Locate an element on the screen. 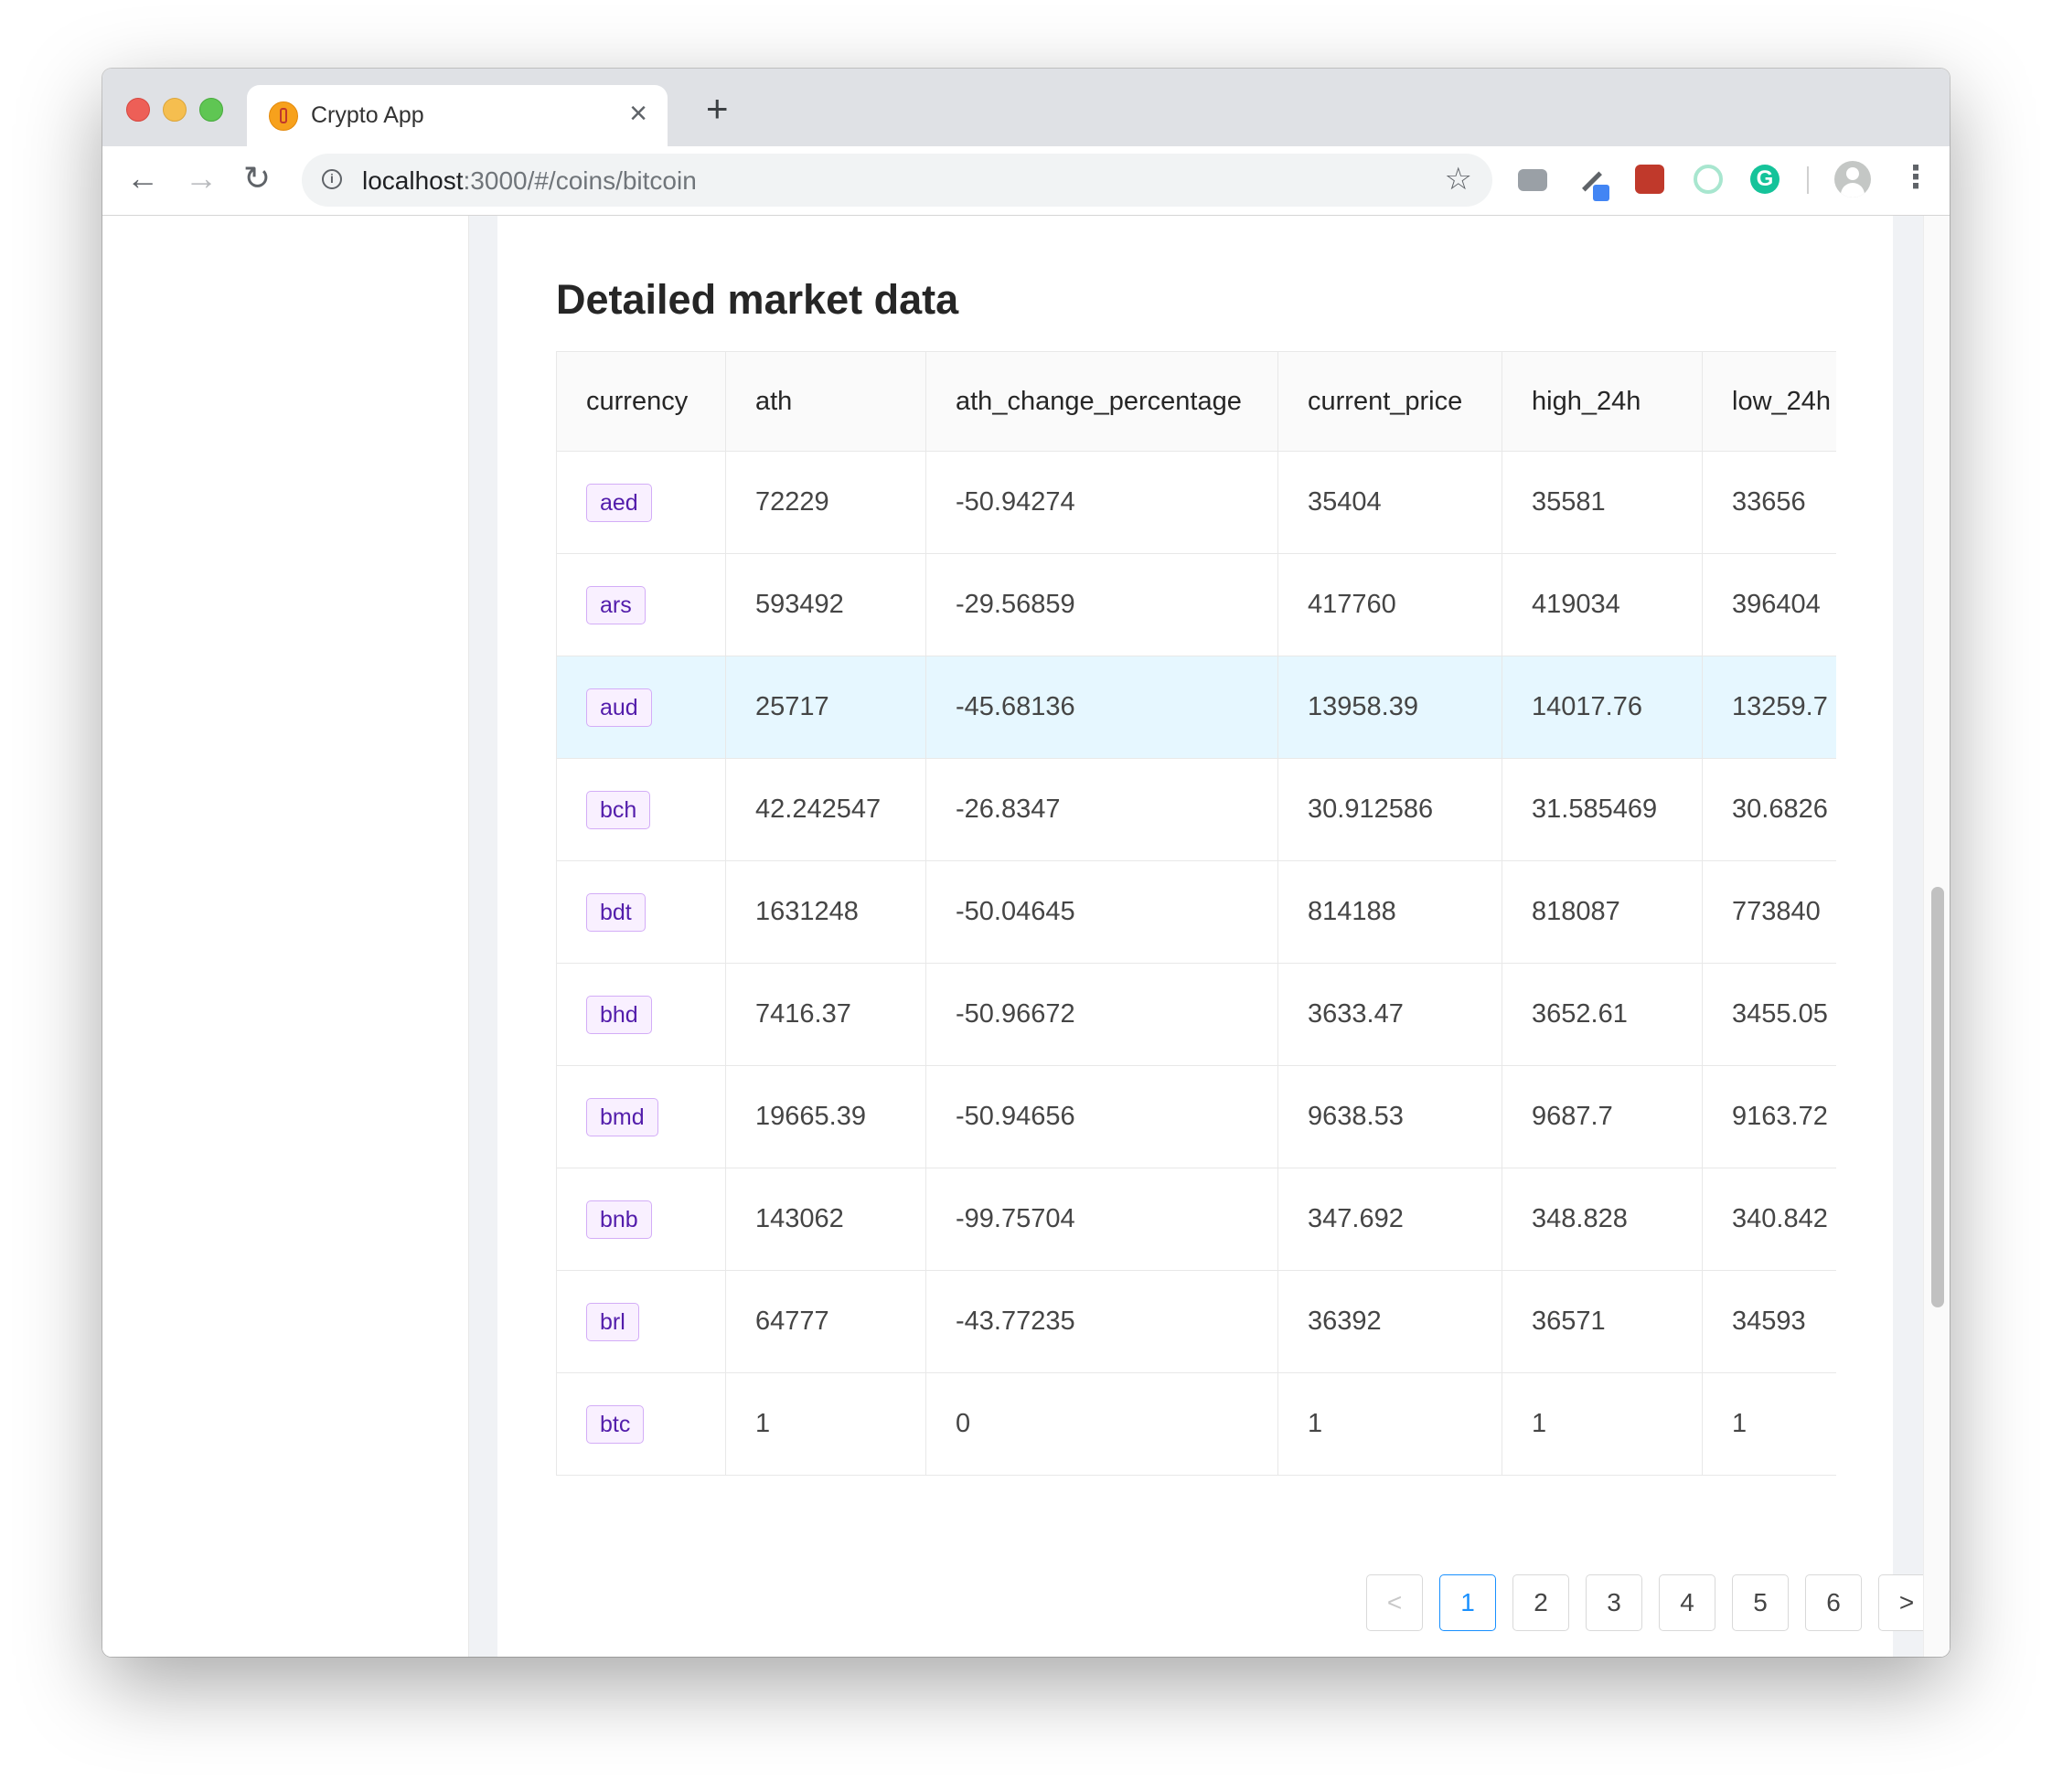 The image size is (2052, 1792). ath-change-percentage-cell: -50.94274 is located at coordinates (1101, 502).